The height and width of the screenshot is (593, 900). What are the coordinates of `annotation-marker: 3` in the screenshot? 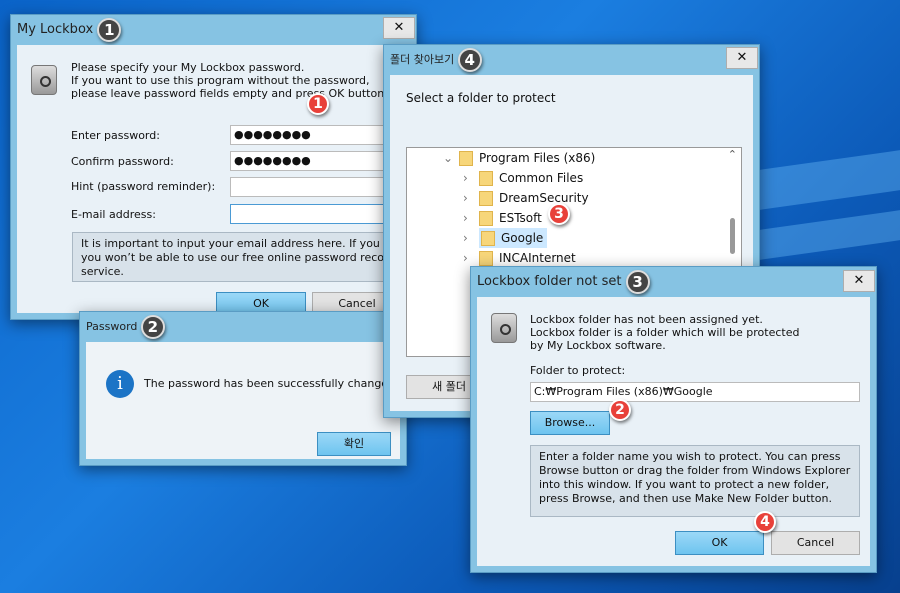 It's located at (559, 214).